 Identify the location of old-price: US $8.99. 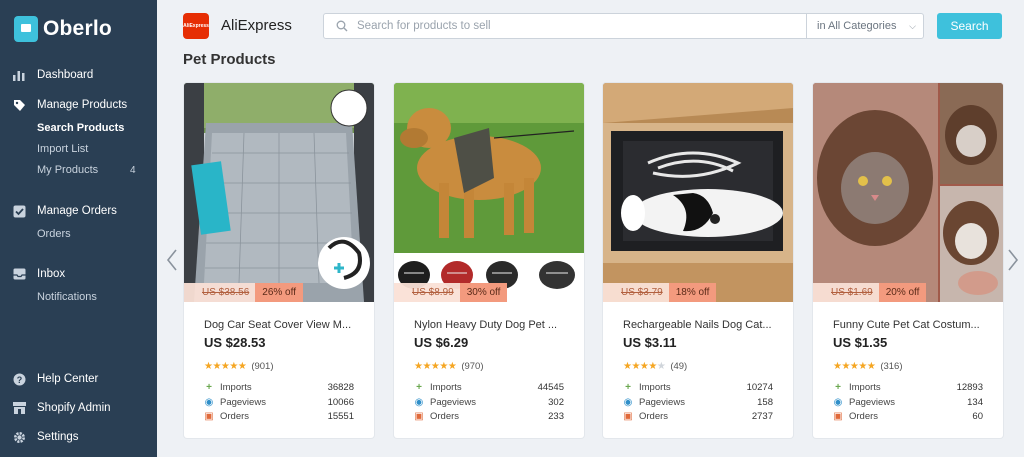
(427, 292).